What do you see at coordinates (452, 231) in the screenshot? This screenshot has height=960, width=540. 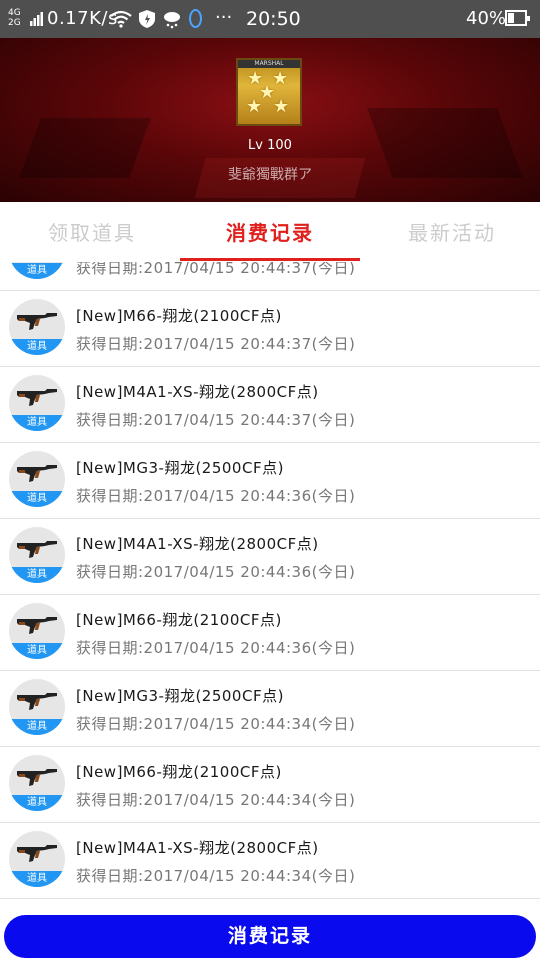 I see `tab-latest-events: 最新活动` at bounding box center [452, 231].